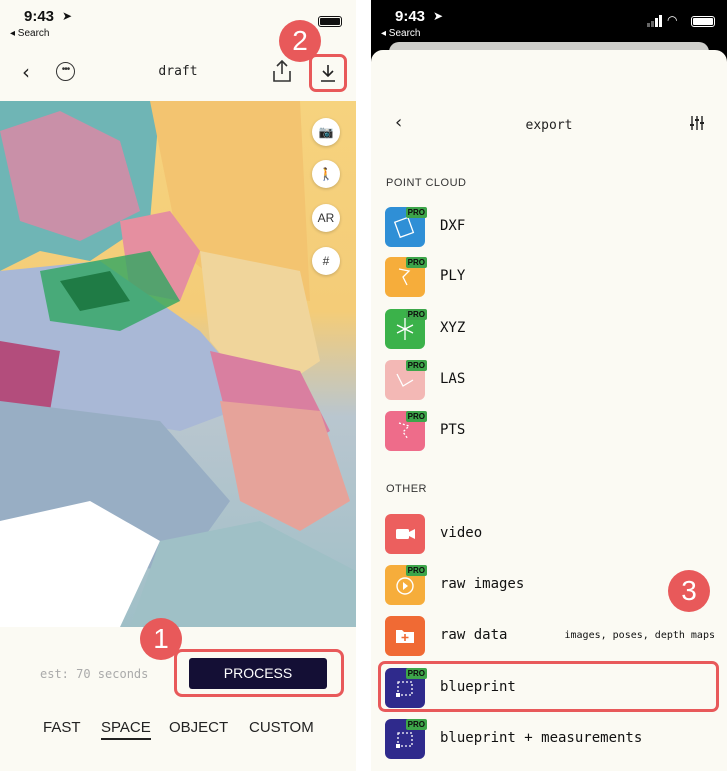  What do you see at coordinates (406, 585) in the screenshot?
I see `timer-icon: PRO` at bounding box center [406, 585].